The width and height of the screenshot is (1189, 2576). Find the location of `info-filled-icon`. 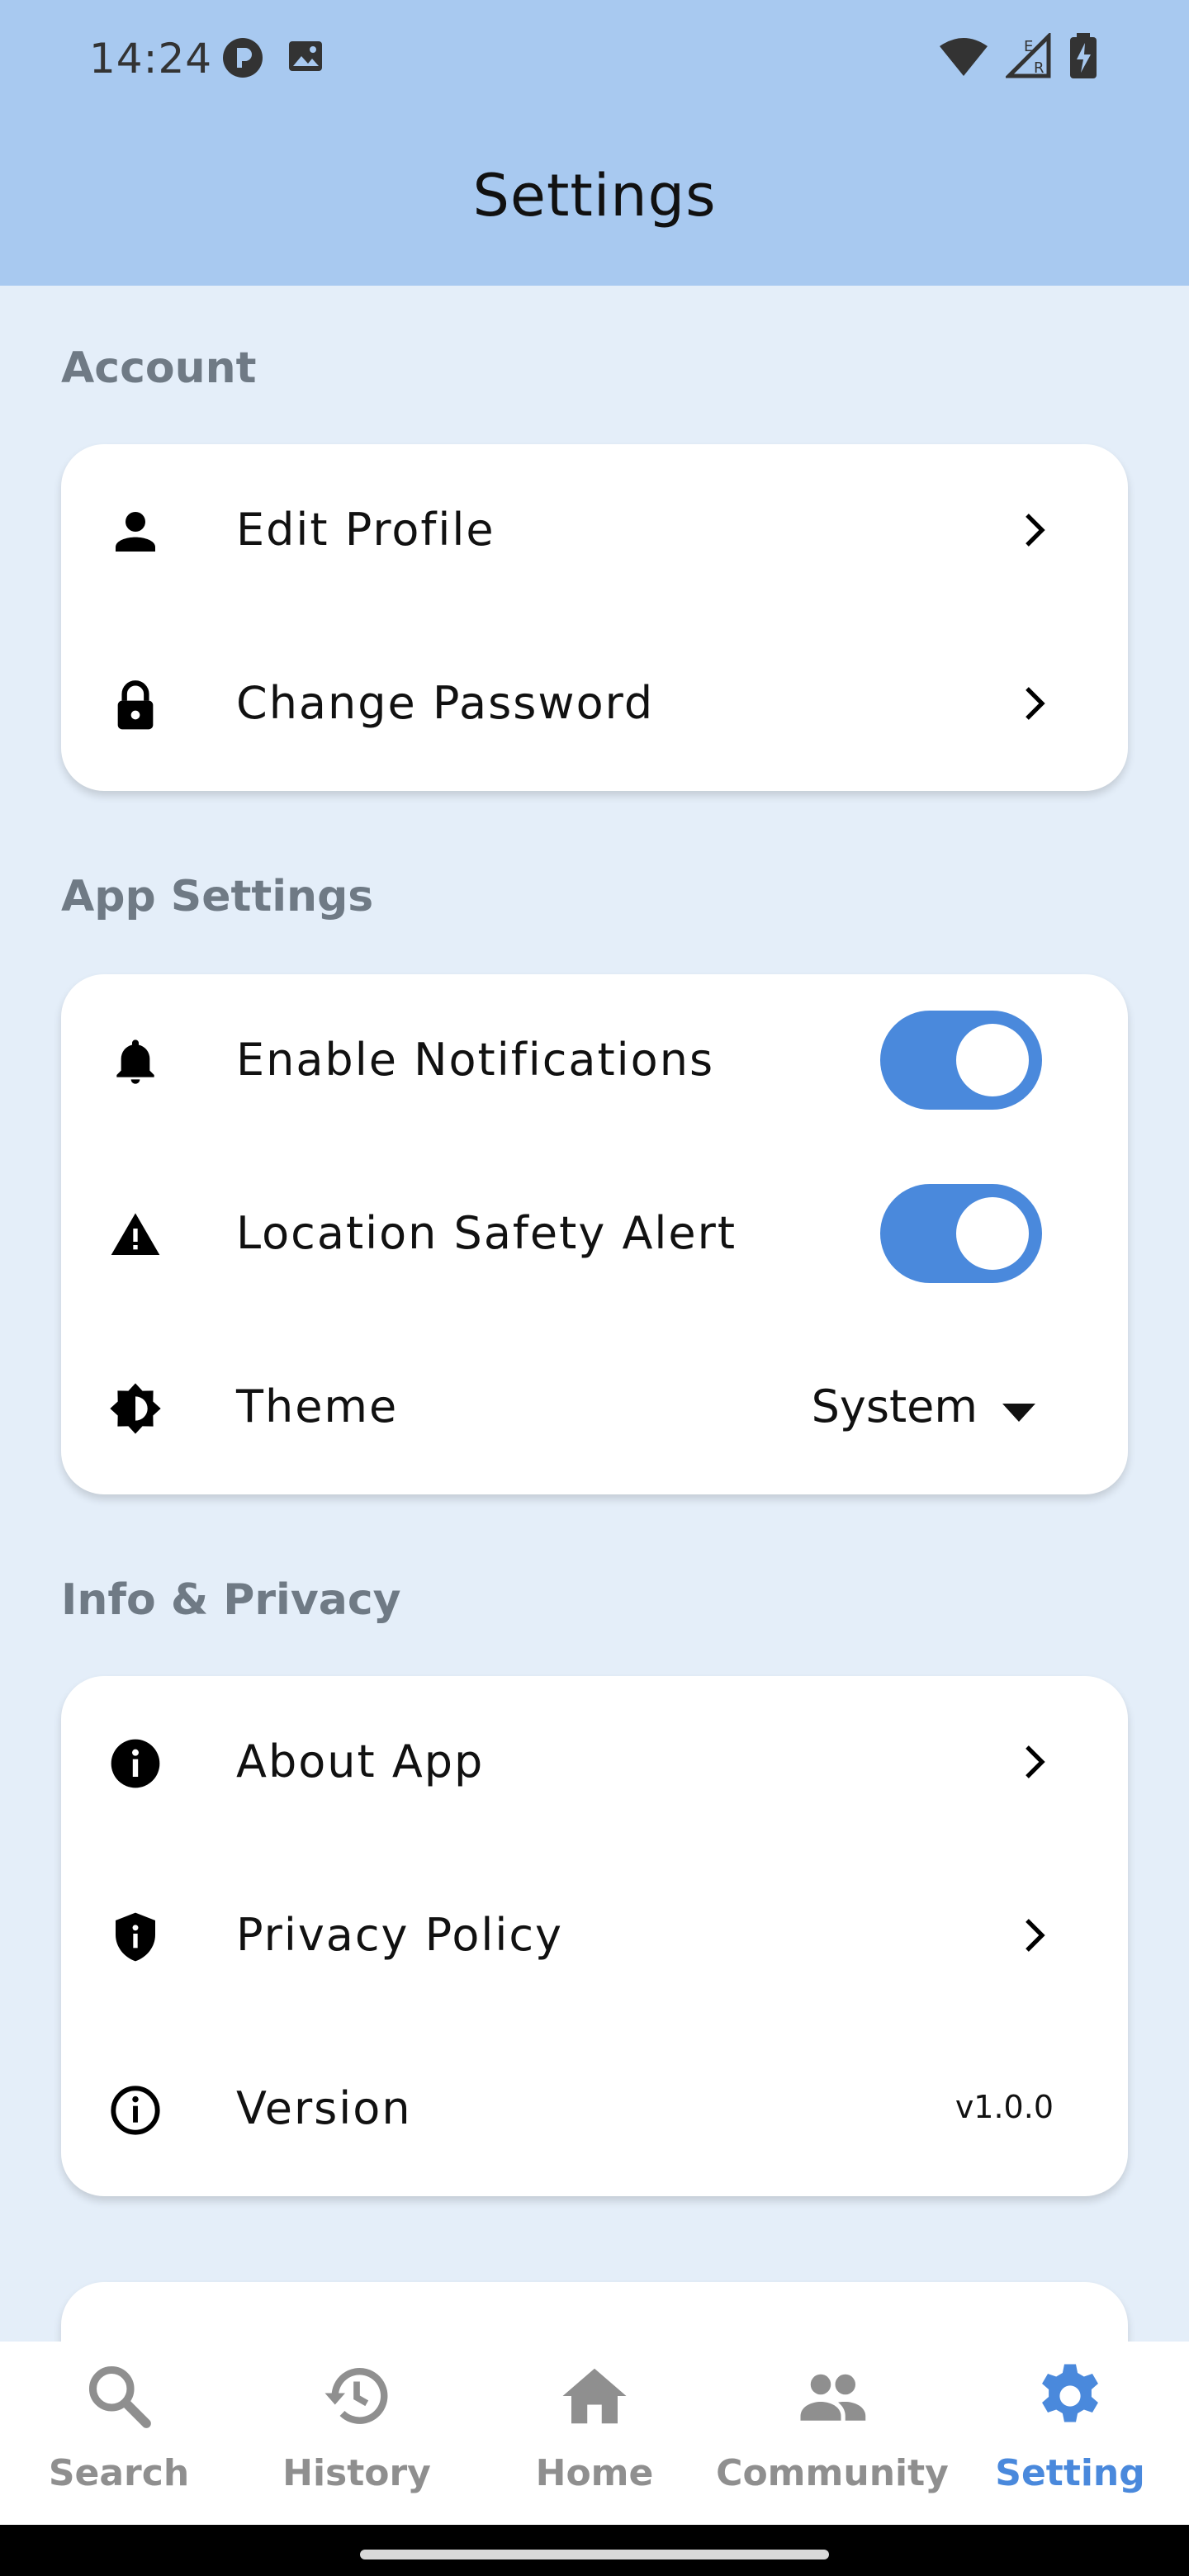

info-filled-icon is located at coordinates (135, 1763).